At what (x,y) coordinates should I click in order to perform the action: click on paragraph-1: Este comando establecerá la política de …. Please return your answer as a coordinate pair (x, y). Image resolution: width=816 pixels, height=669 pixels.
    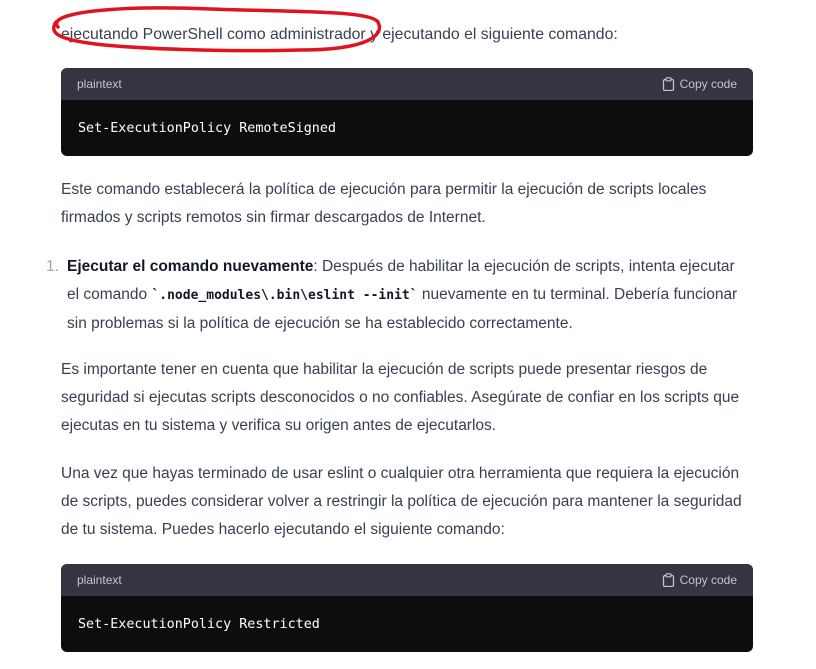
    Looking at the image, I should click on (384, 203).